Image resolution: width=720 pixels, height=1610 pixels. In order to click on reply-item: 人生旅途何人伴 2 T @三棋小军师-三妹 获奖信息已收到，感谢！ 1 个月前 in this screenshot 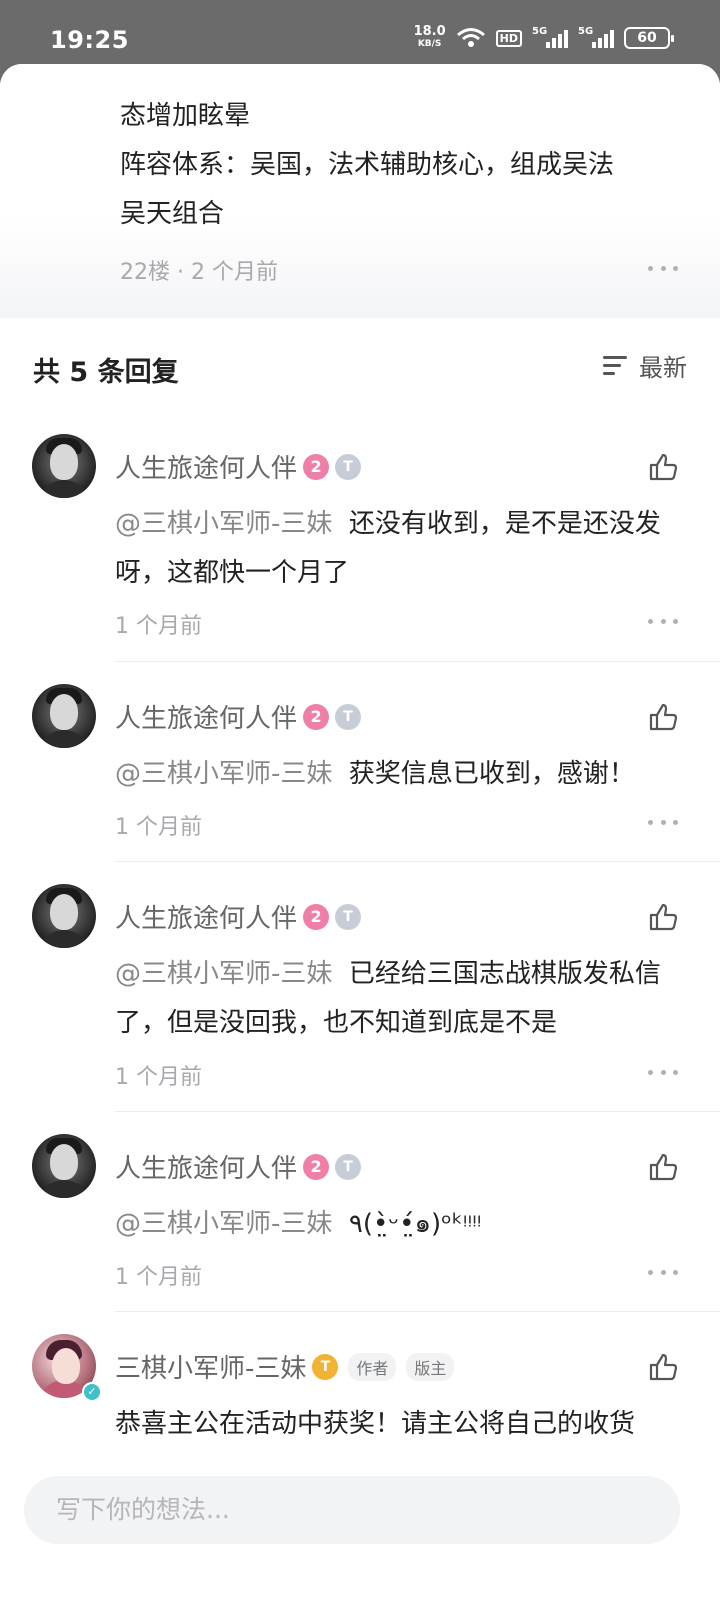, I will do `click(360, 764)`.